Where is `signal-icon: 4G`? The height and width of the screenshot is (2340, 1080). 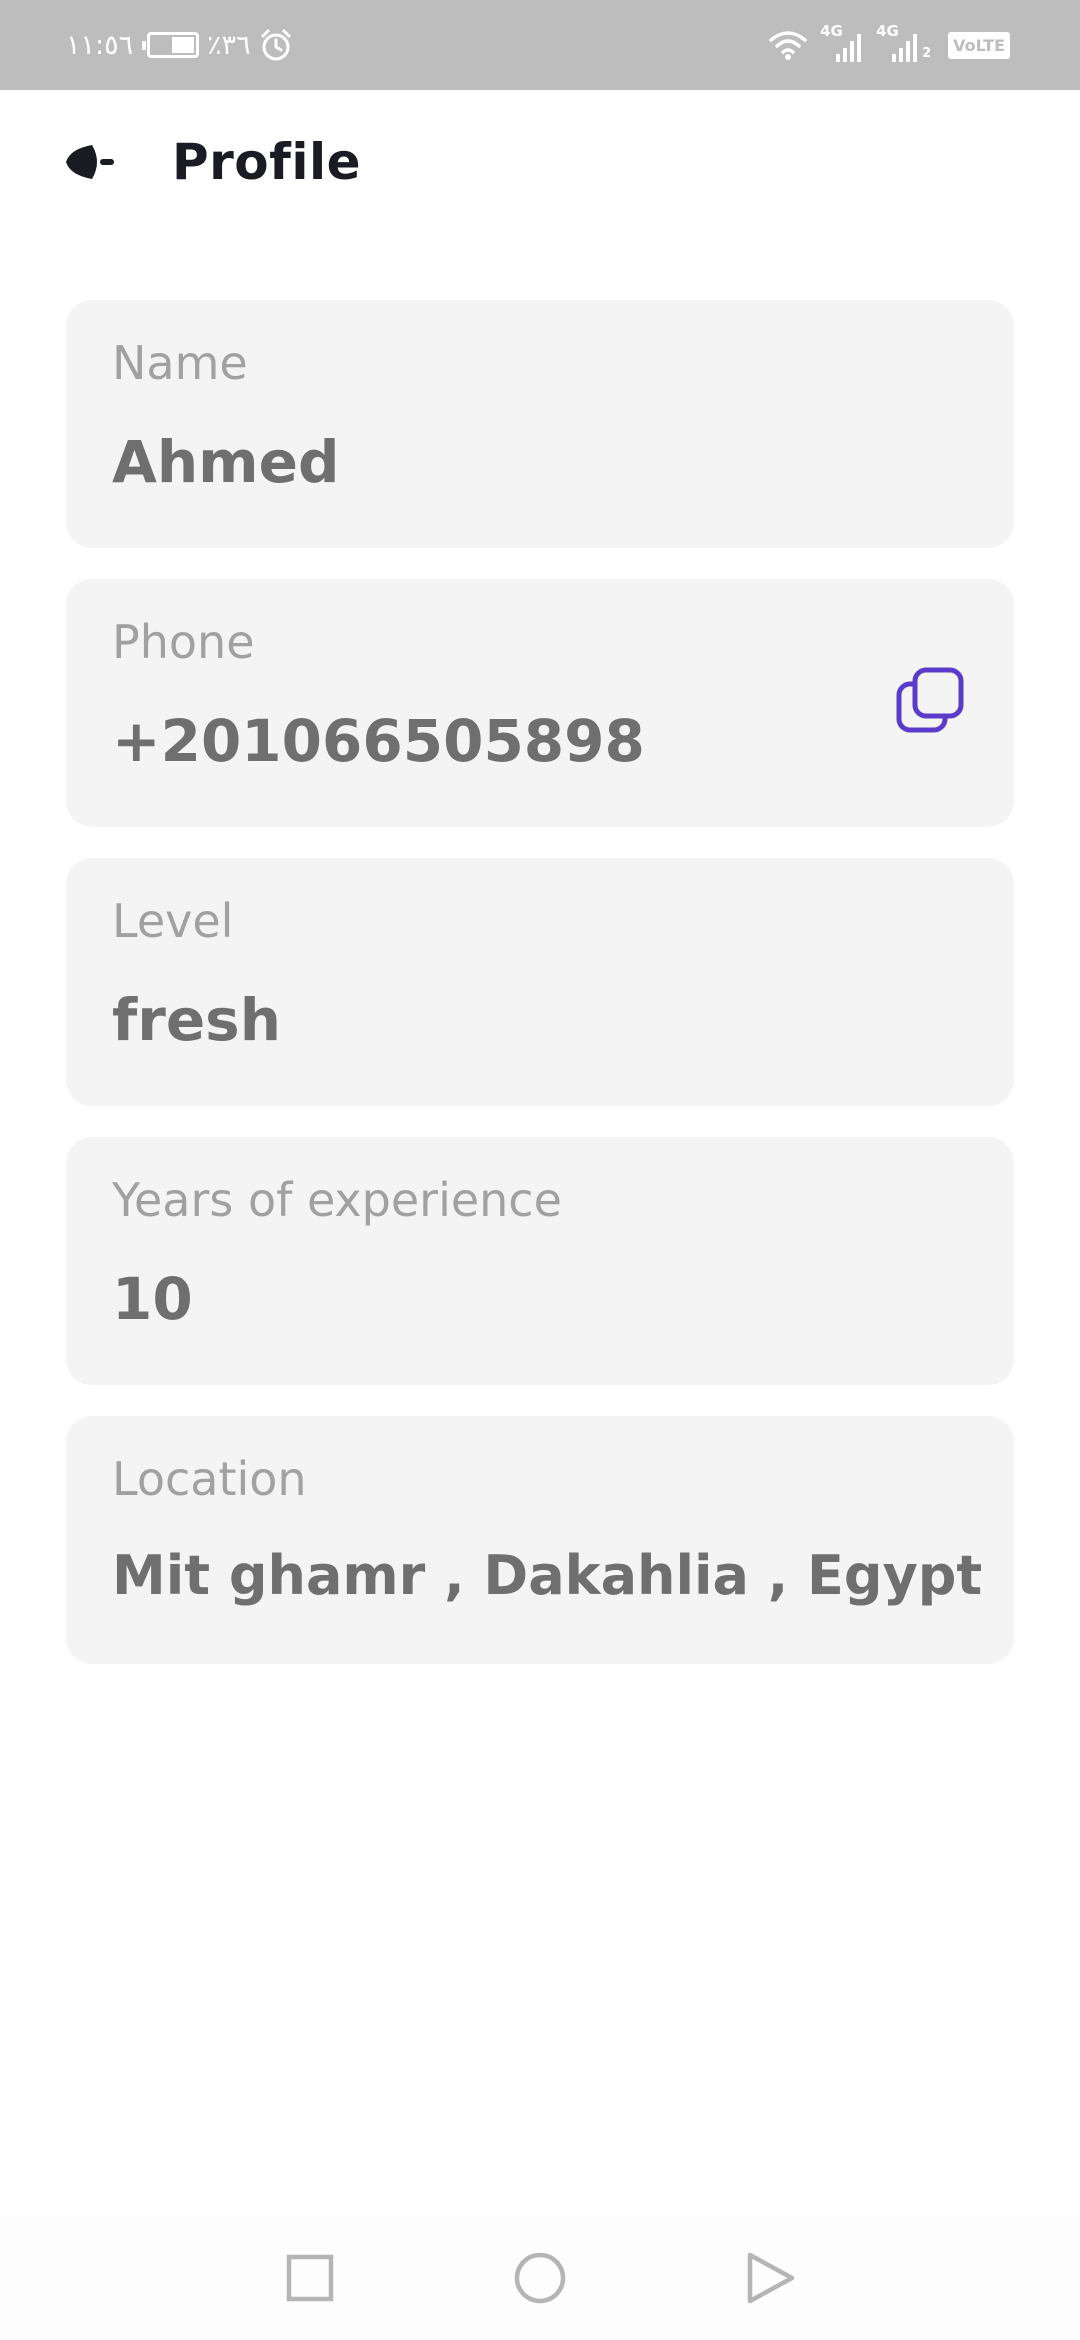
signal-icon: 4G is located at coordinates (842, 43).